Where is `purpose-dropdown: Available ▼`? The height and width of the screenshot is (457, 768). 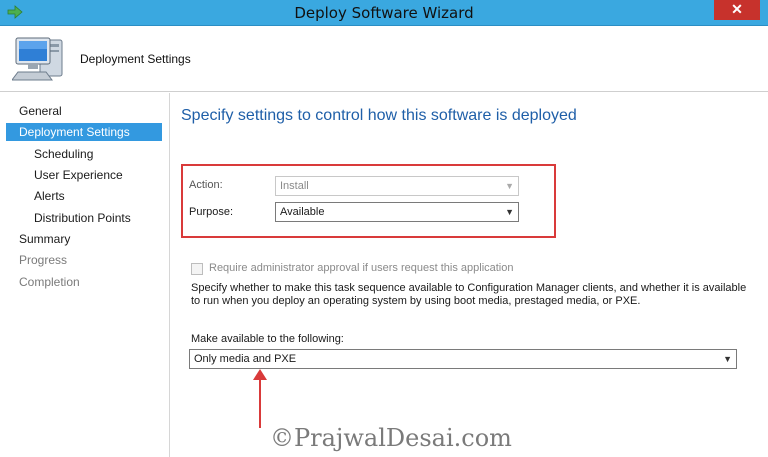
purpose-dropdown: Available ▼ is located at coordinates (397, 212).